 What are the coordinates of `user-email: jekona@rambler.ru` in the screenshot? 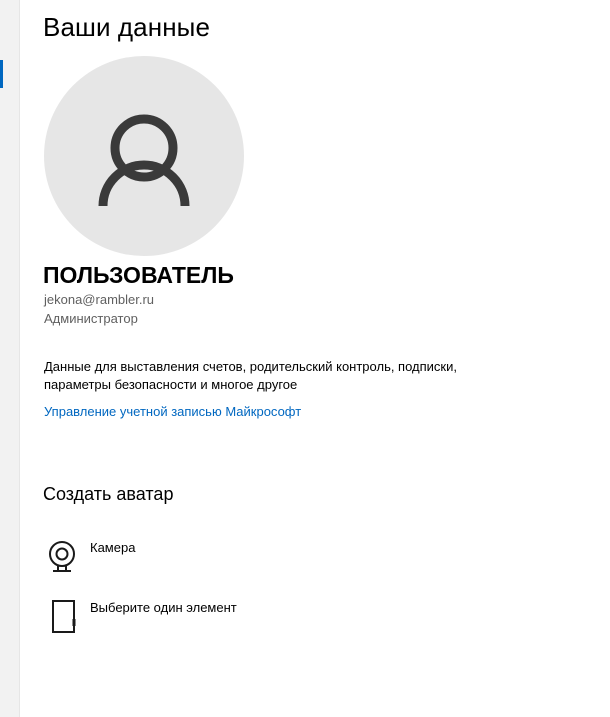 It's located at (99, 299).